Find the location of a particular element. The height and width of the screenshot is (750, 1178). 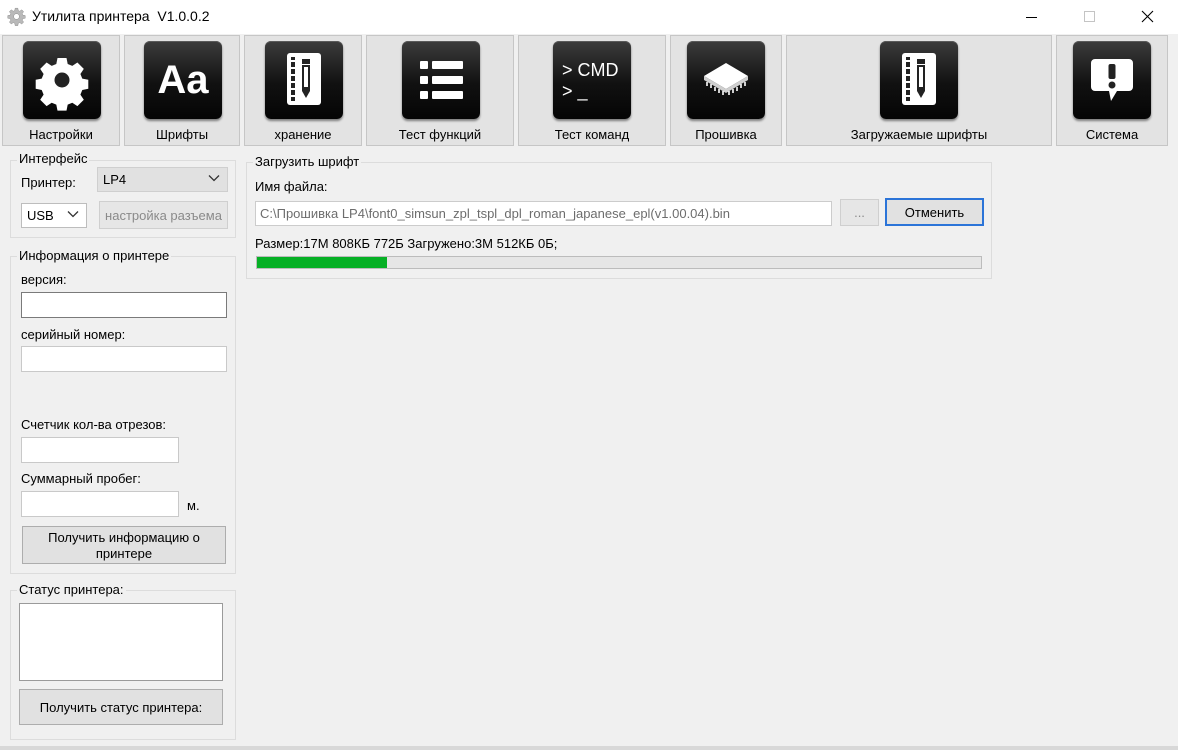

toolbar-fonts-button: Aa Шрифты is located at coordinates (182, 90).